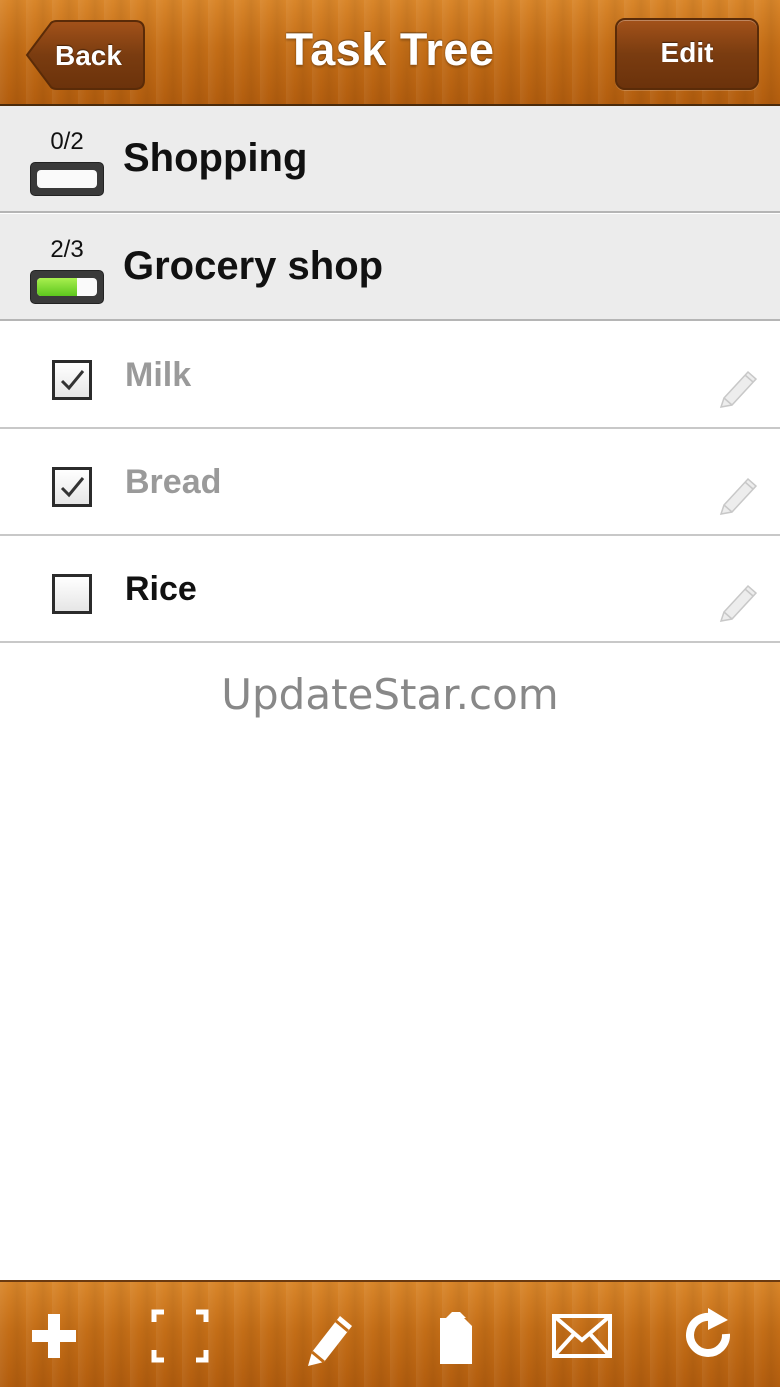 The width and height of the screenshot is (780, 1387). I want to click on task-row-bread: Bread, so click(390, 482).